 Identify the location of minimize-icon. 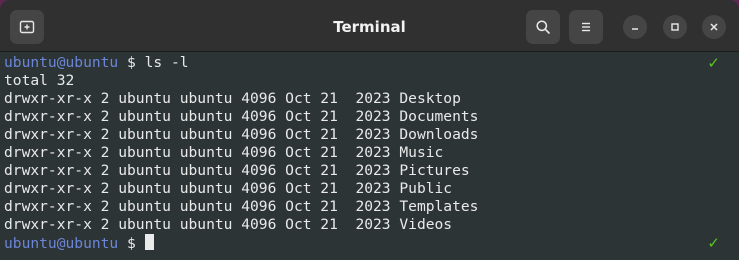
(635, 29).